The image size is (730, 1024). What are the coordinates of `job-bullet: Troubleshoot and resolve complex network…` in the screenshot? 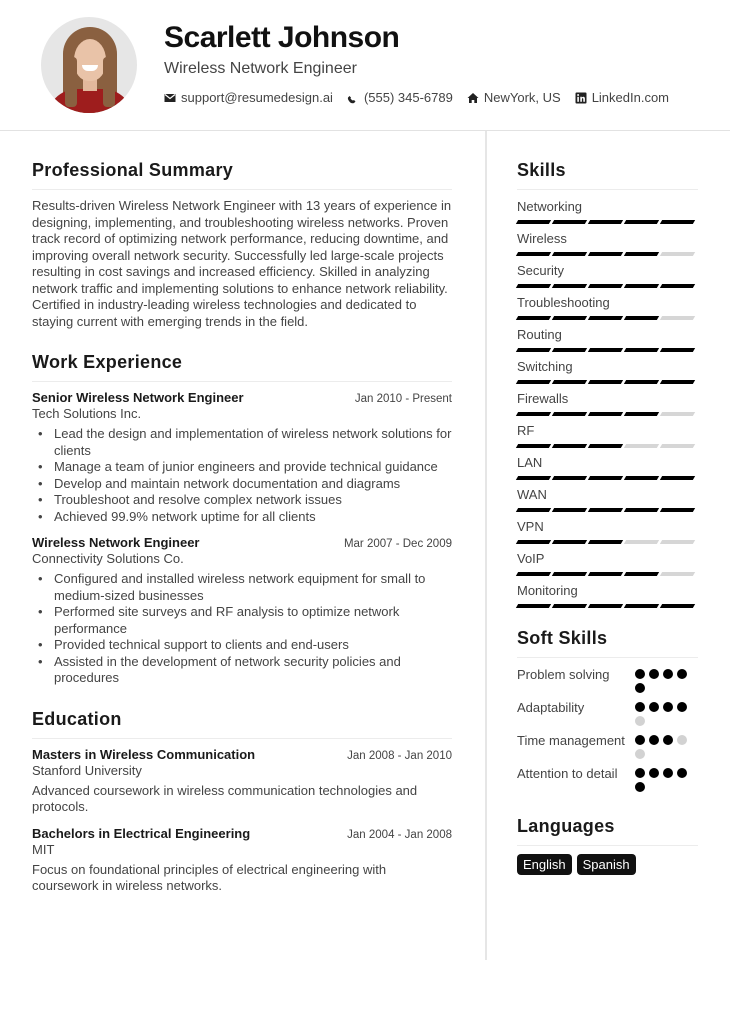 It's located at (245, 500).